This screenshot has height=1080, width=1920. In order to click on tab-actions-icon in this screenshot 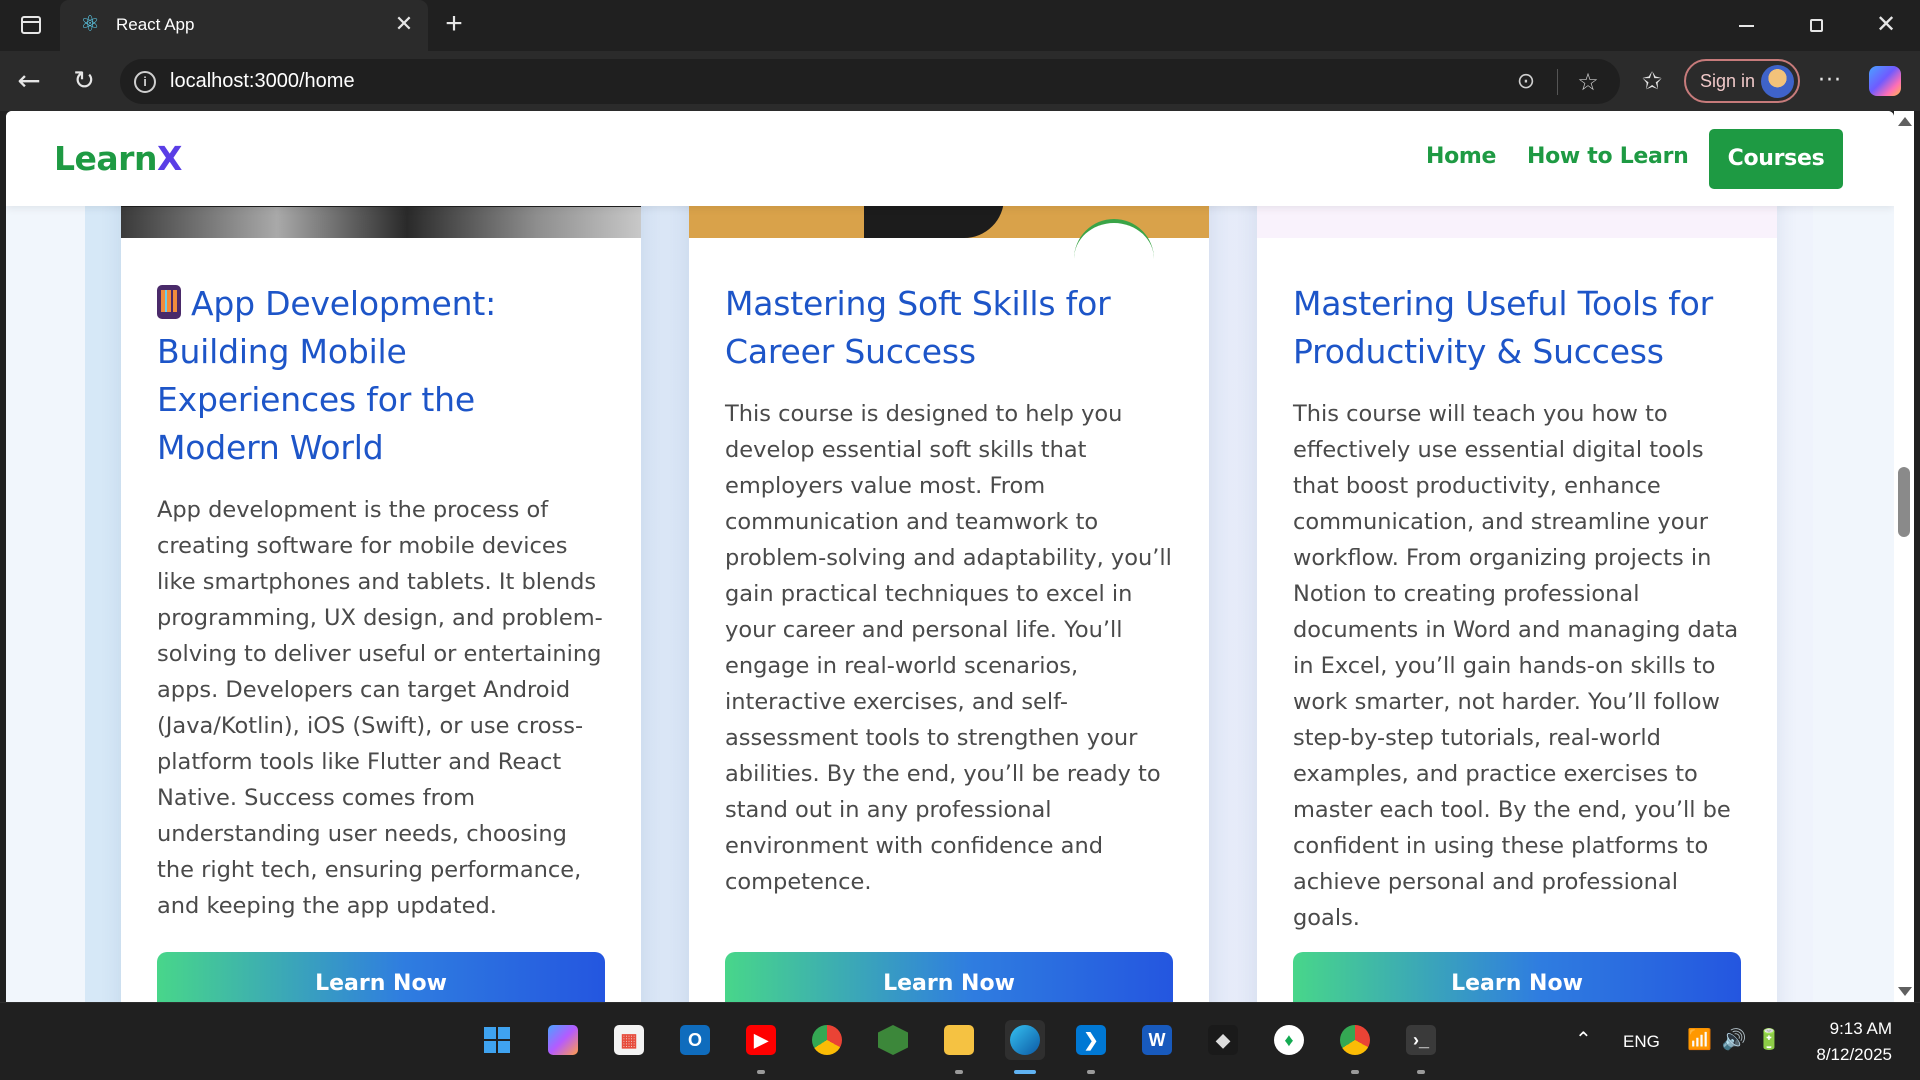, I will do `click(31, 25)`.